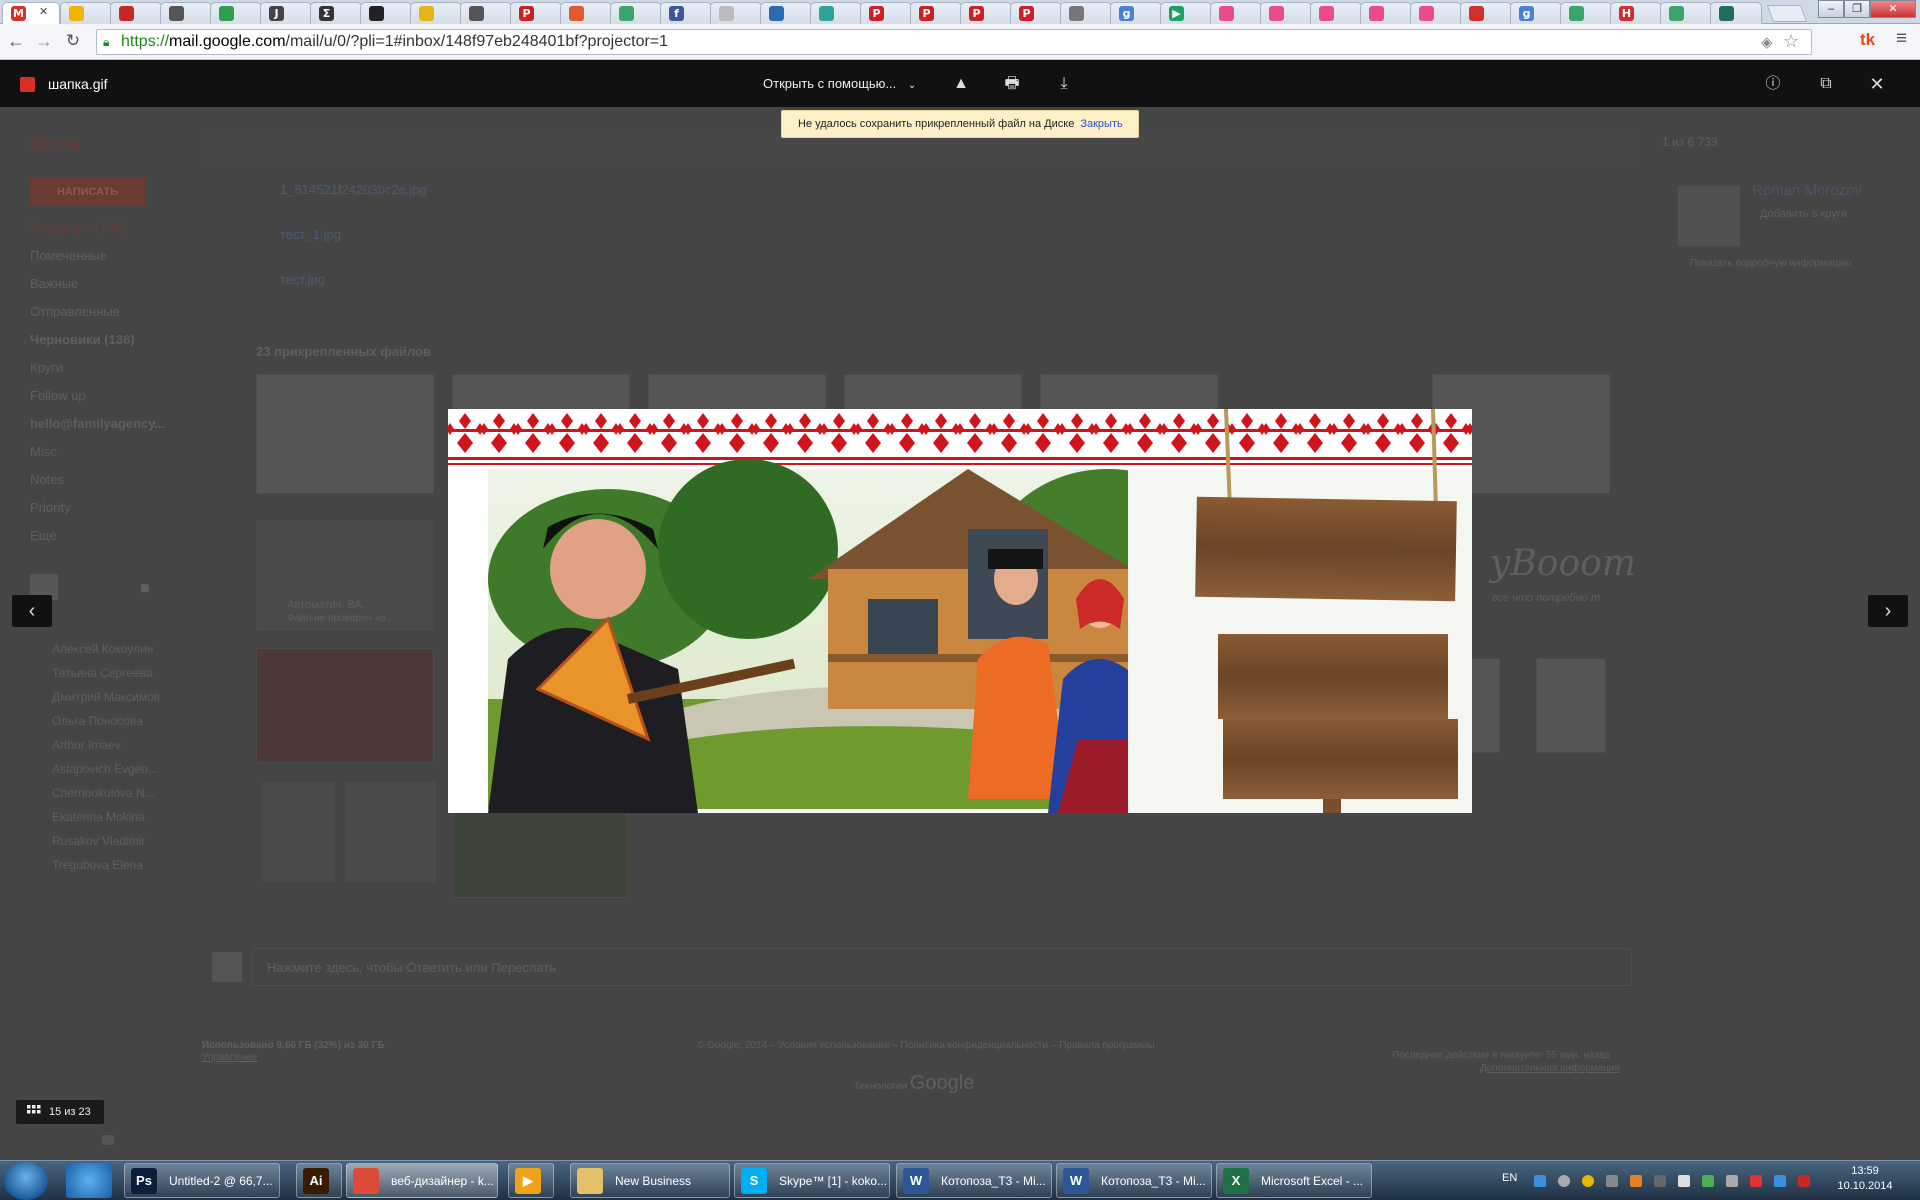 This screenshot has width=1920, height=1200. Describe the element at coordinates (1888, 611) in the screenshot. I see `next-image-button: ›` at that location.